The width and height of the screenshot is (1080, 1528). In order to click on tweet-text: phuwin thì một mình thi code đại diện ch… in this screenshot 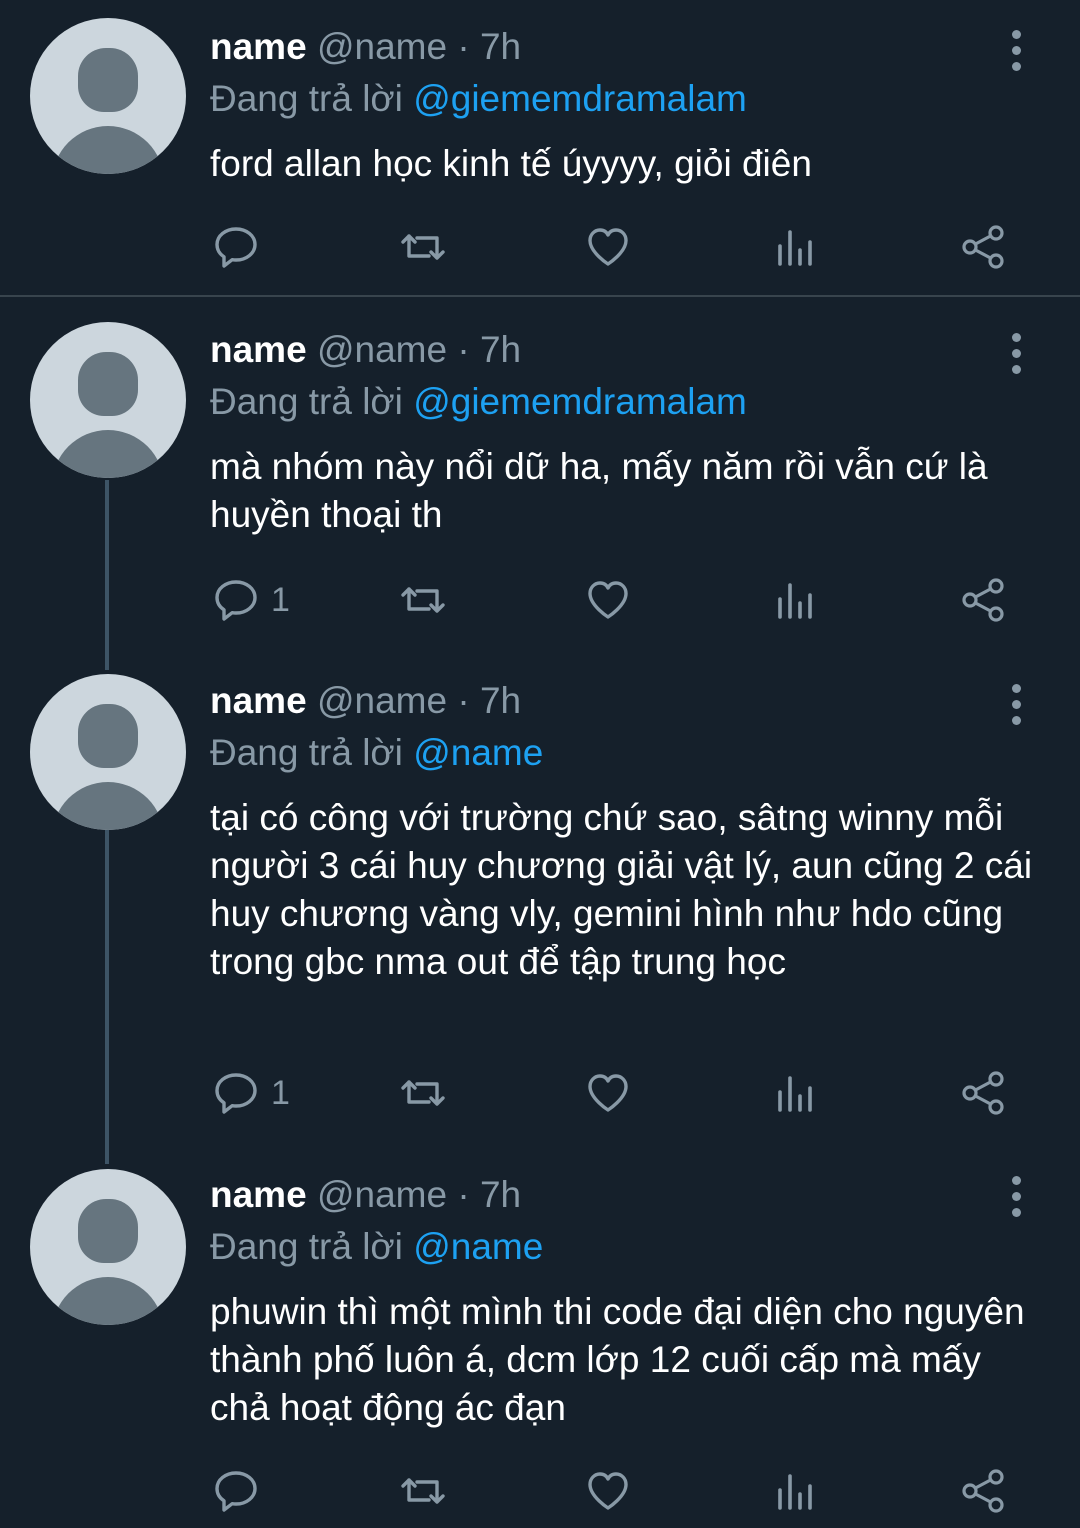, I will do `click(617, 1359)`.